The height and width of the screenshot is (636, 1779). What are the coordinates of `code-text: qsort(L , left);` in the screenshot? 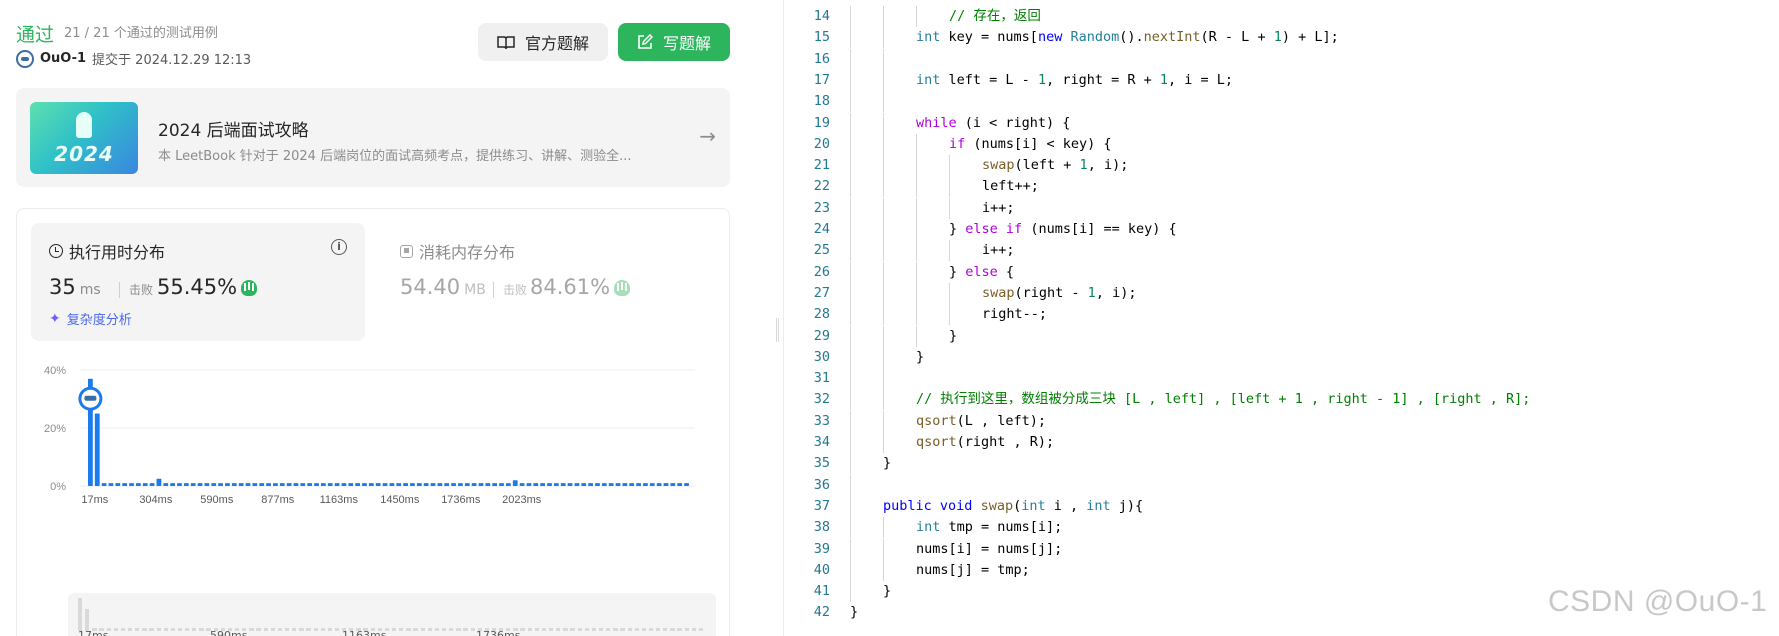 It's located at (981, 420).